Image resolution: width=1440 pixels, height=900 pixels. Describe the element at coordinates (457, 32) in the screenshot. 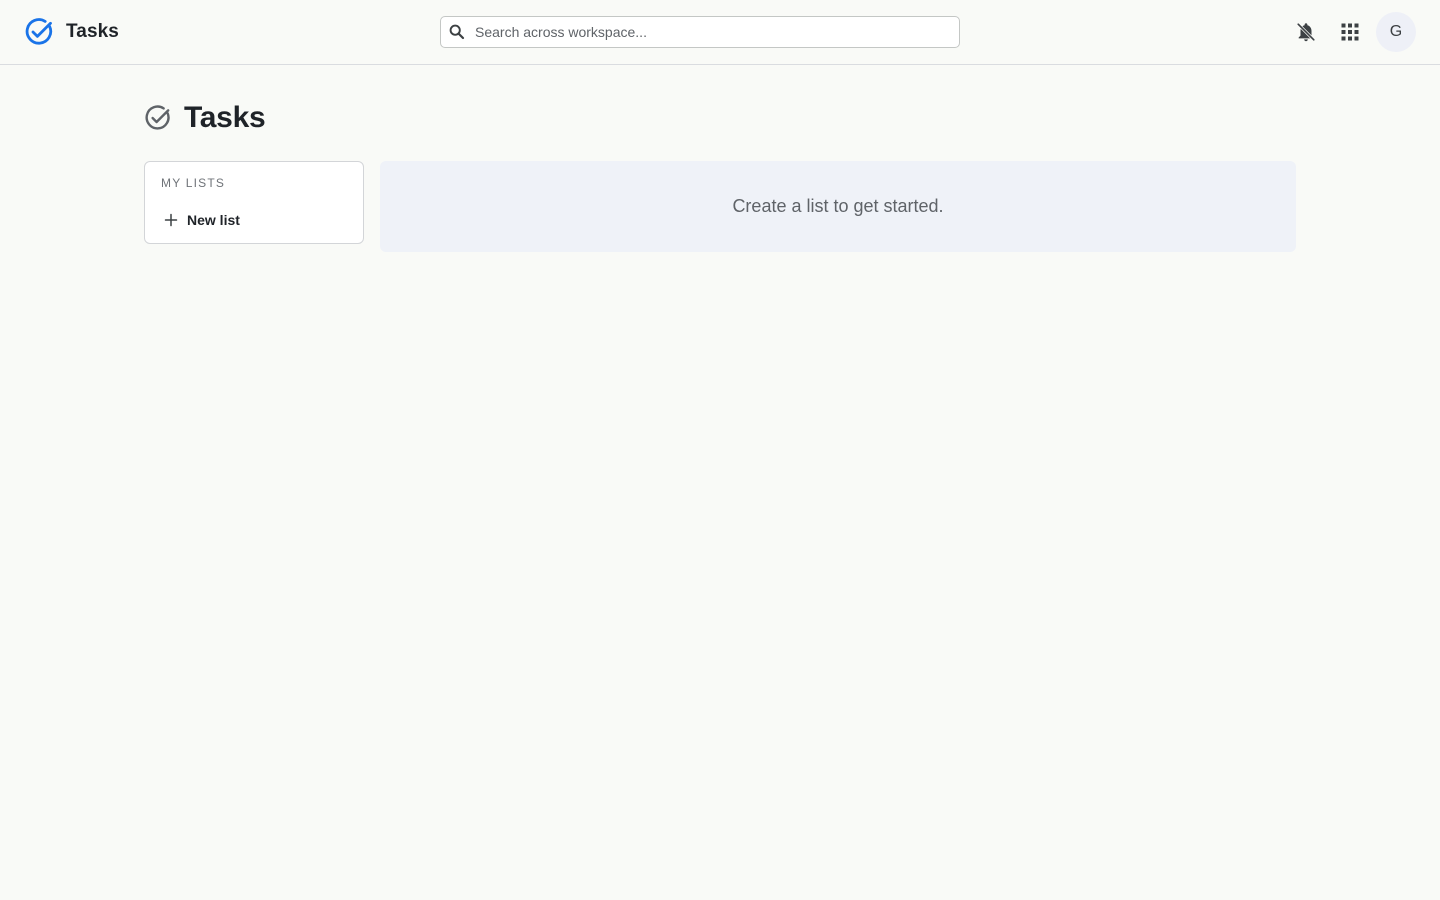

I see `search-icon` at that location.